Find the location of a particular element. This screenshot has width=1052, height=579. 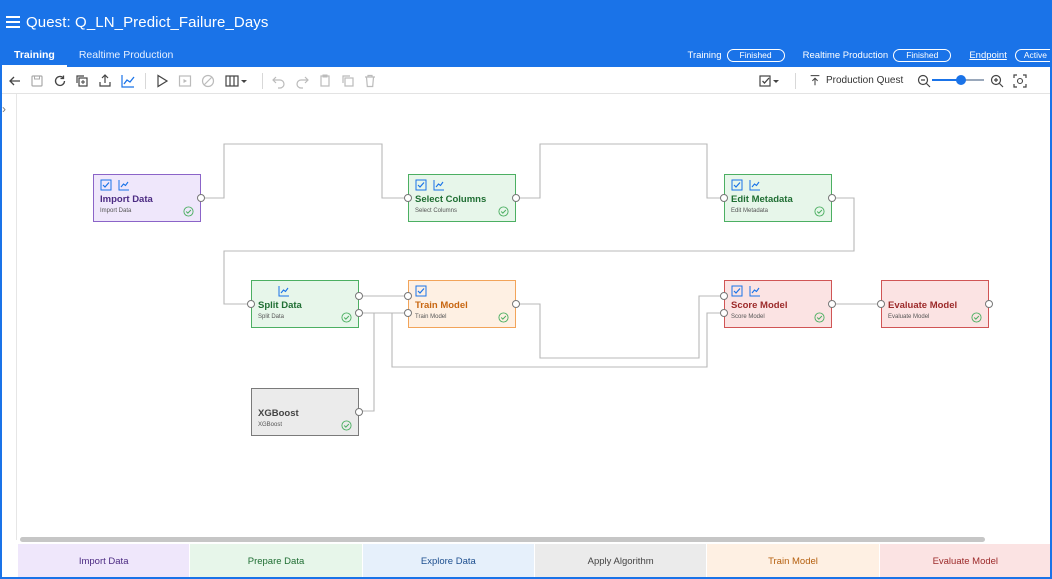

fit-to-screen-icon is located at coordinates (1020, 81).